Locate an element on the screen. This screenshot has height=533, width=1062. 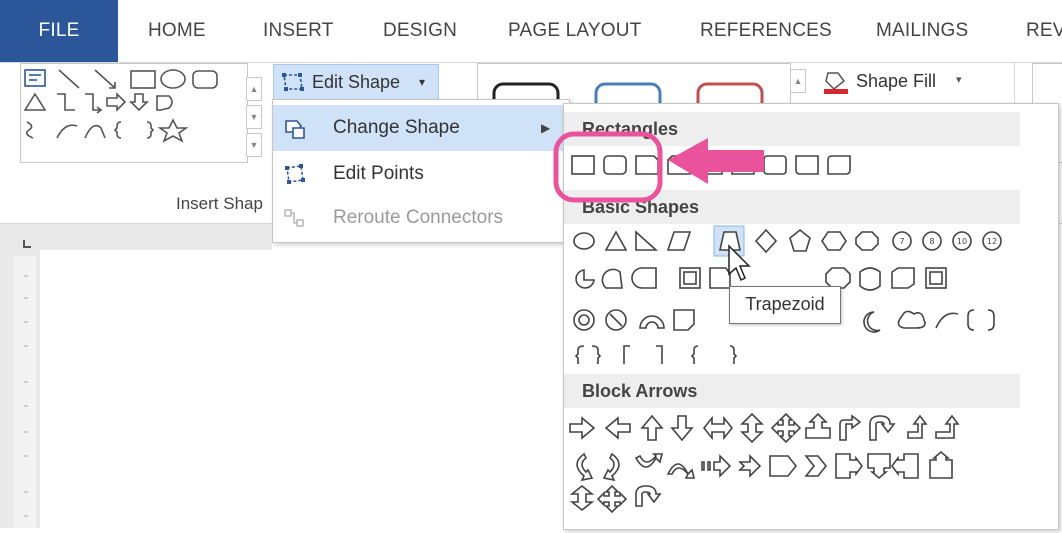
gallery-scroll-down: ▼ is located at coordinates (254, 117).